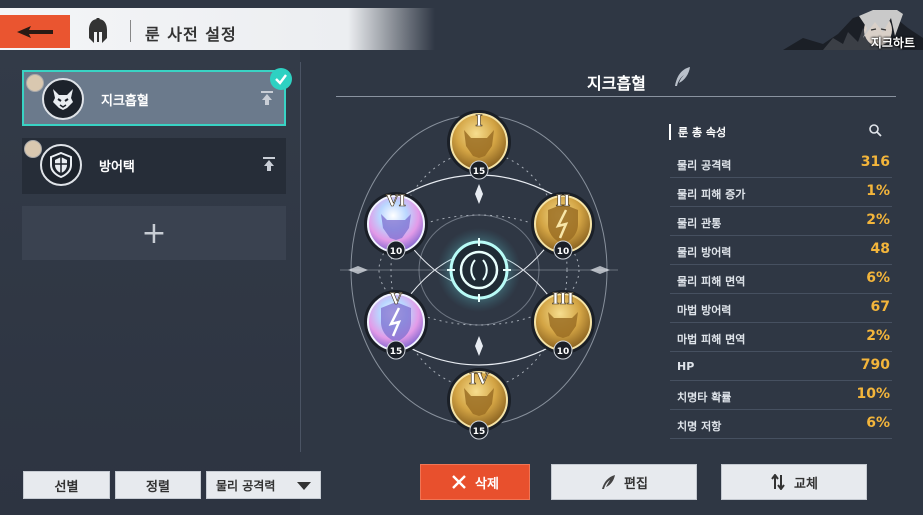 Image resolution: width=923 pixels, height=515 pixels. What do you see at coordinates (158, 485) in the screenshot?
I see `sort-button: 정렬` at bounding box center [158, 485].